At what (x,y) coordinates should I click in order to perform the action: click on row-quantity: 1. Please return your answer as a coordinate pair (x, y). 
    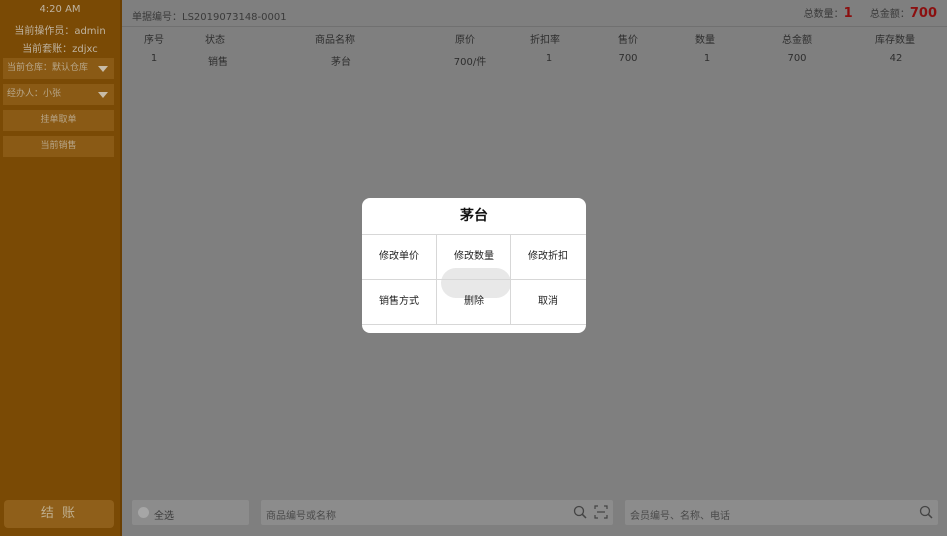
    Looking at the image, I should click on (707, 58).